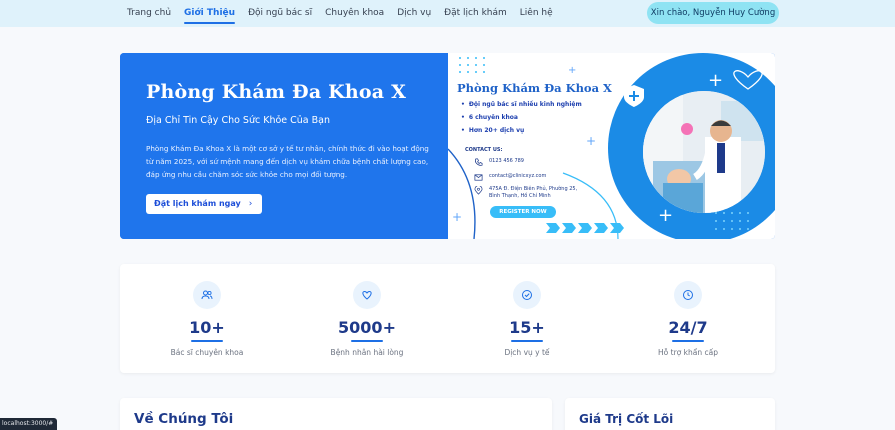 The image size is (895, 430). I want to click on stat-support: 24/7 Hỗ trợ khẩn cấp, so click(688, 318).